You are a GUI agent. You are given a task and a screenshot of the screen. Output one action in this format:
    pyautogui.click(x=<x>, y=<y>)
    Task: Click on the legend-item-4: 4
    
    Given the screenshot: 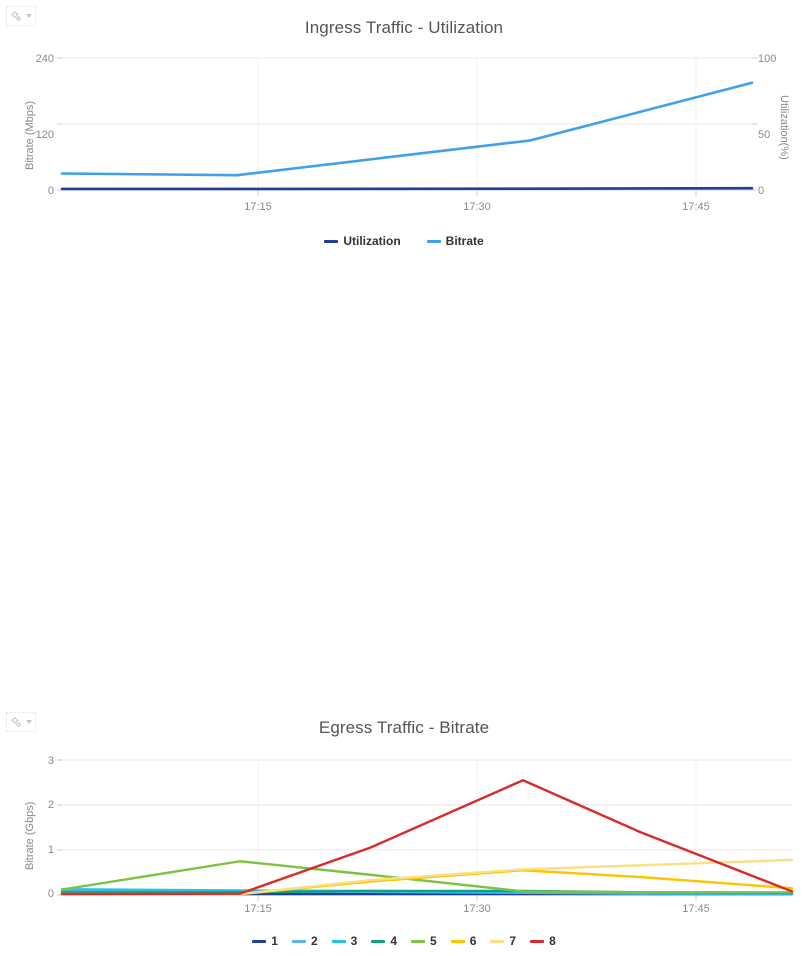 What is the action you would take?
    pyautogui.click(x=384, y=941)
    